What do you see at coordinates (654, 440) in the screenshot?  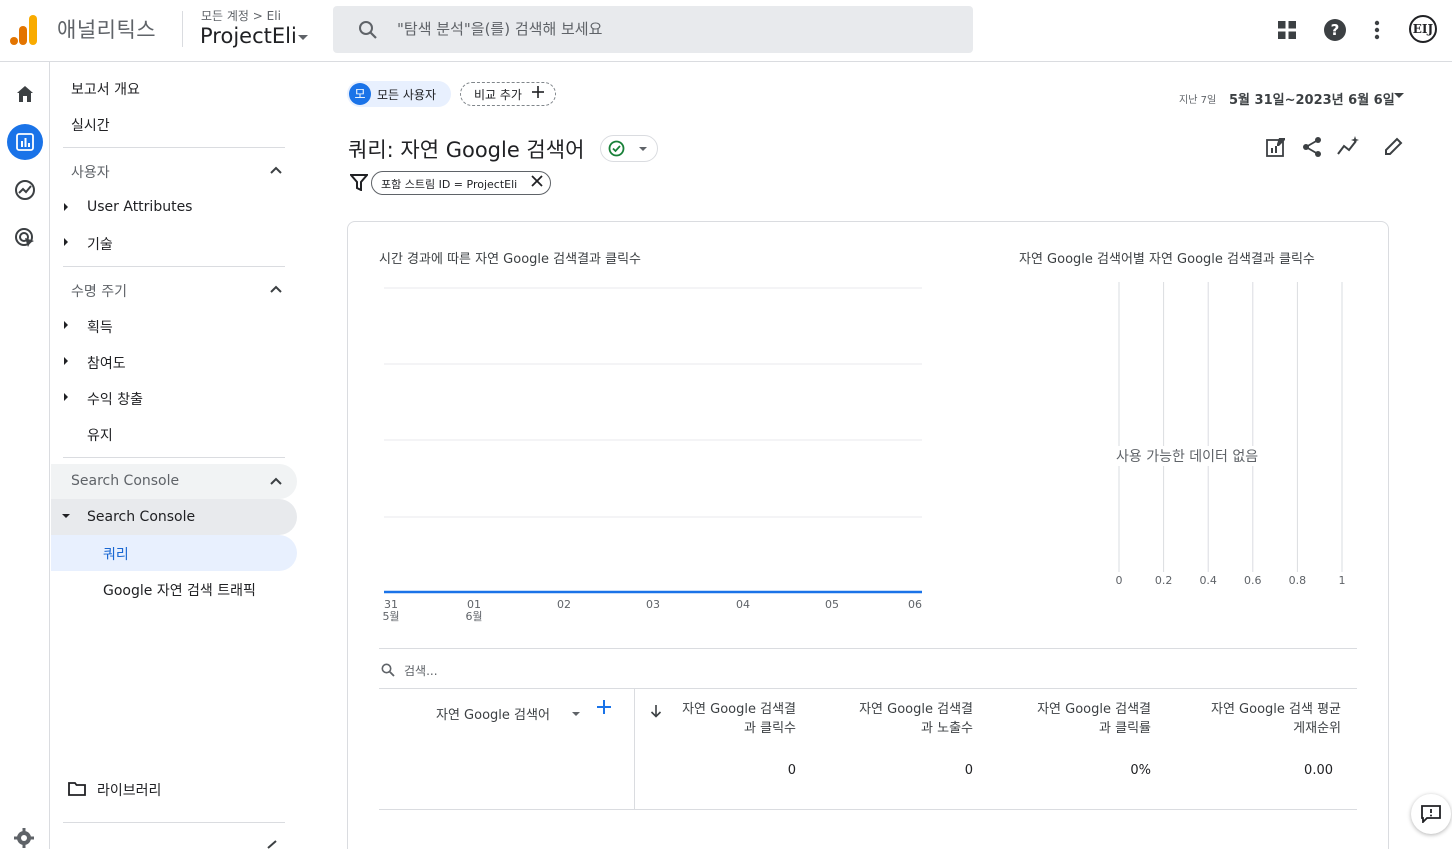 I see `line-chart` at bounding box center [654, 440].